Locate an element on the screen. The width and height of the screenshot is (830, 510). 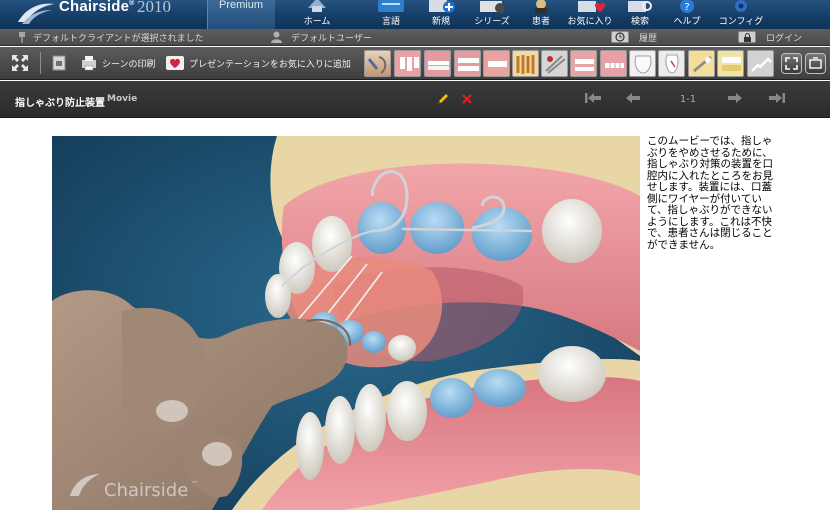
scene-type: Movie is located at coordinates (122, 99).